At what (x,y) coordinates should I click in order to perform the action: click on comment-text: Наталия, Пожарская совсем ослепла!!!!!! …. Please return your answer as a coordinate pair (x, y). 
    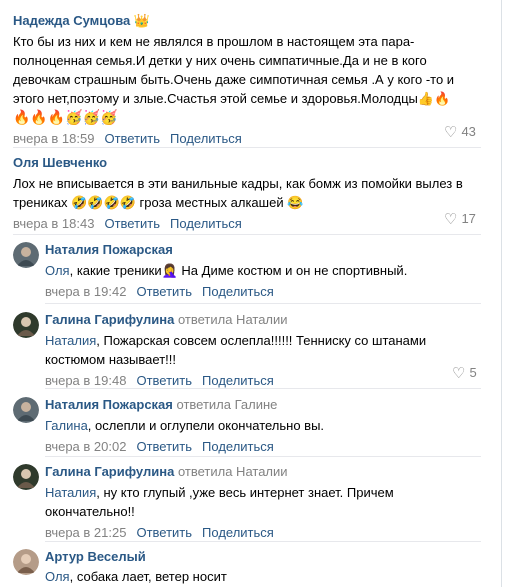
    Looking at the image, I should click on (236, 350).